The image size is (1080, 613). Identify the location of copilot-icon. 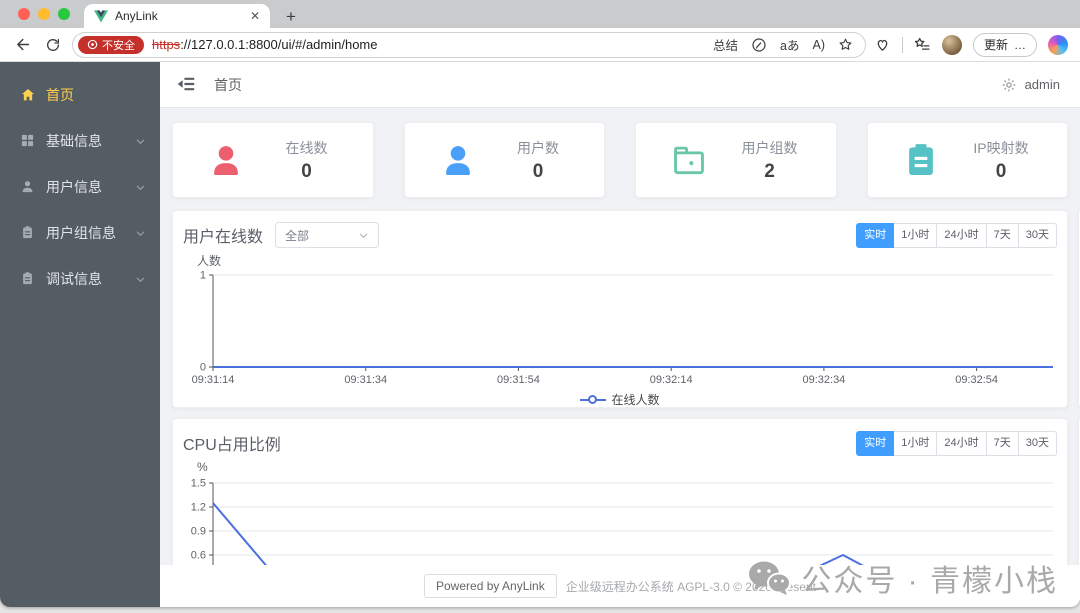
(1058, 44).